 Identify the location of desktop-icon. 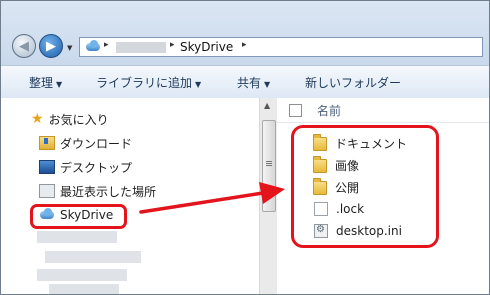
(47, 167).